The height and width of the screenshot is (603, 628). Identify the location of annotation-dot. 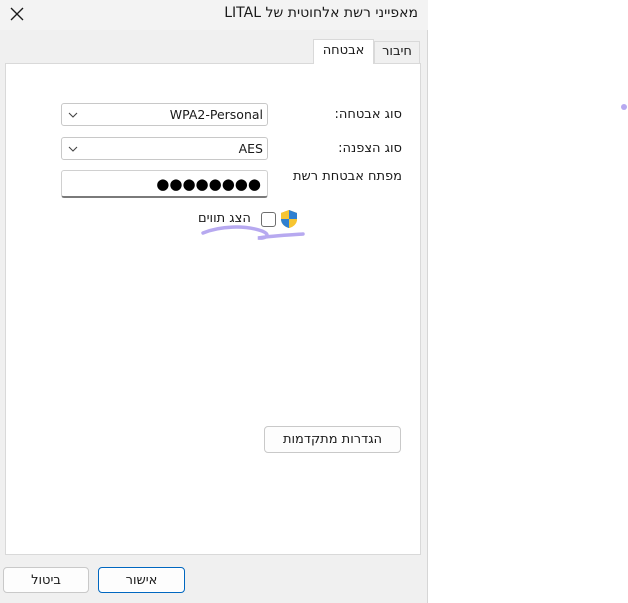
(624, 107).